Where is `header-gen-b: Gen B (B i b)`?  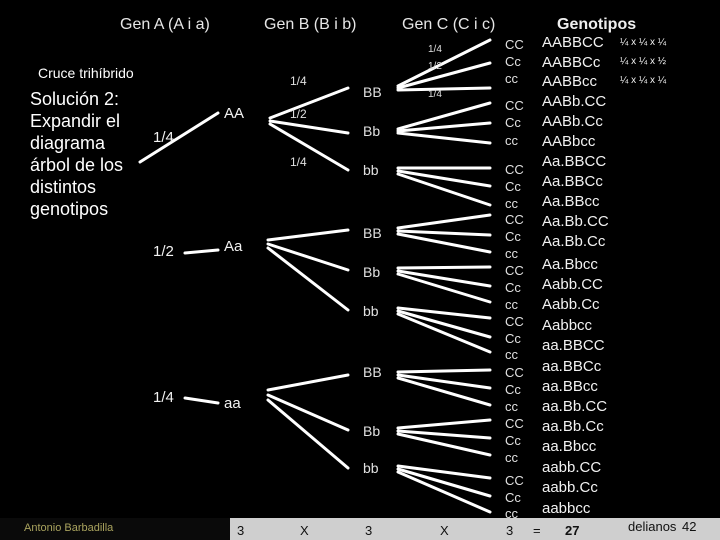
header-gen-b: Gen B (B i b) is located at coordinates (310, 24).